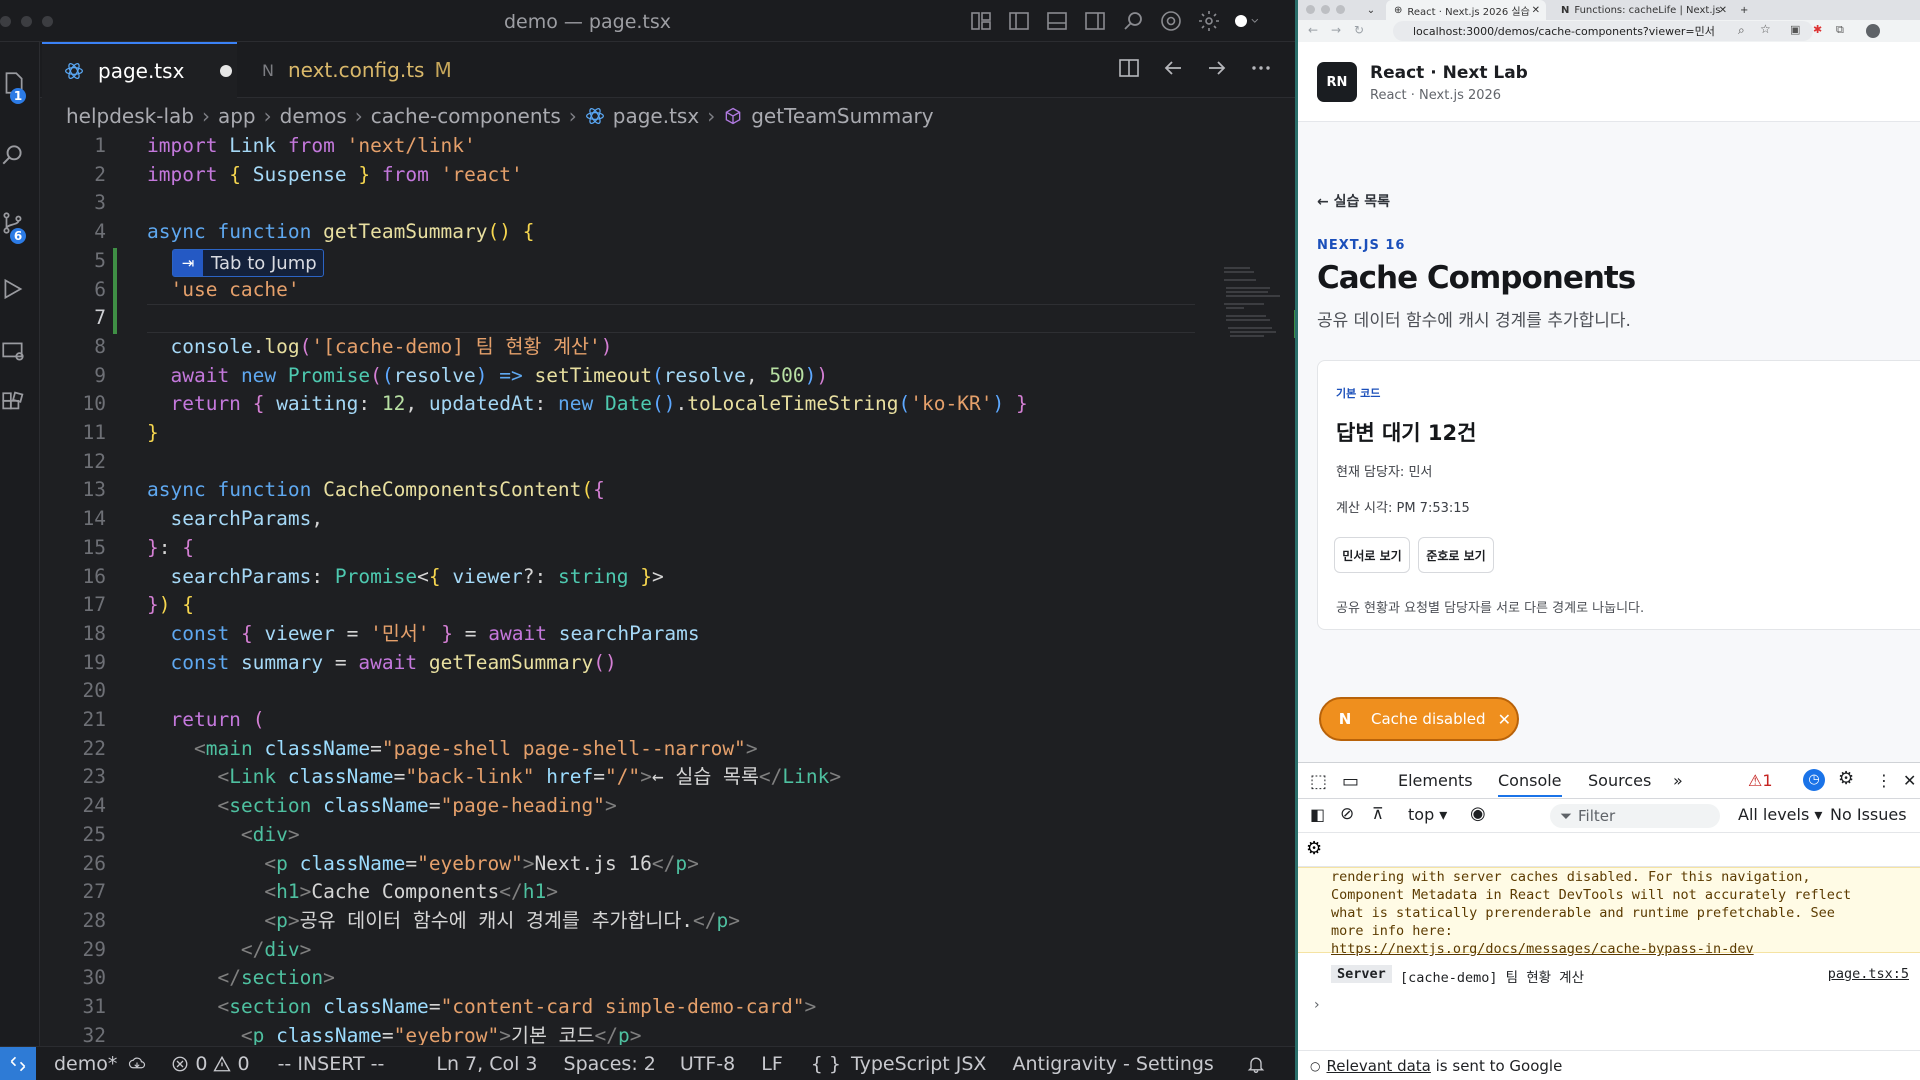 This screenshot has height=1080, width=1920. What do you see at coordinates (1256, 1064) in the screenshot?
I see `notifications-button` at bounding box center [1256, 1064].